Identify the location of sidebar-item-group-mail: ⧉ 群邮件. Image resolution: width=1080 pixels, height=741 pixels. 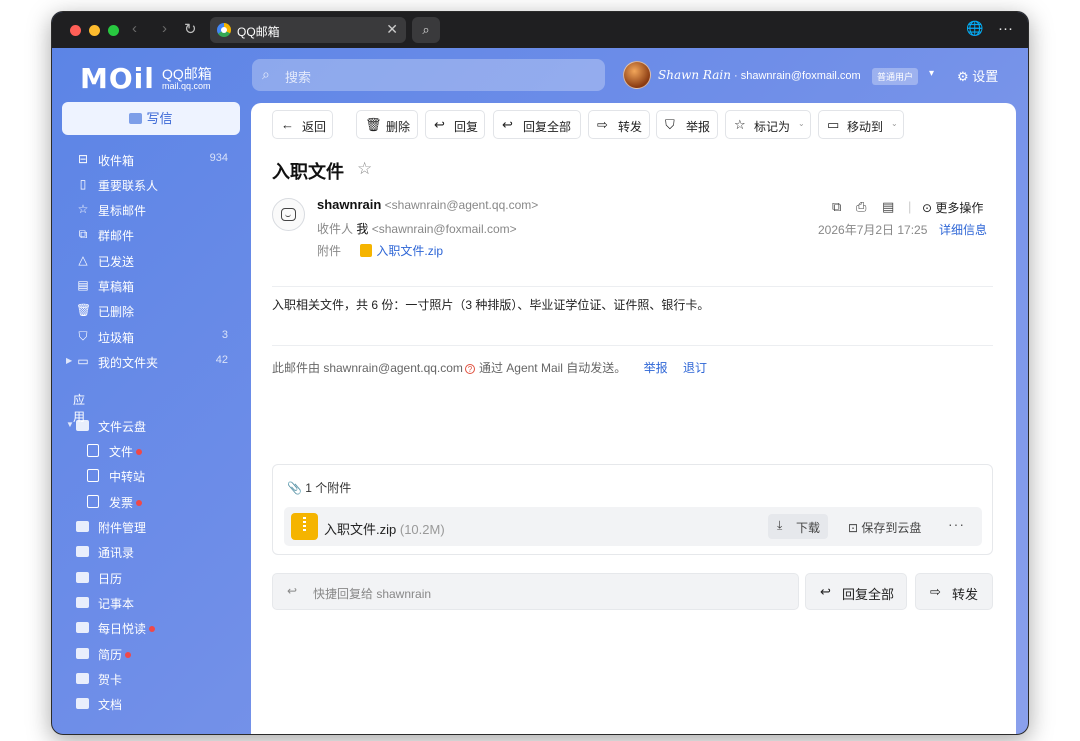
(156, 235).